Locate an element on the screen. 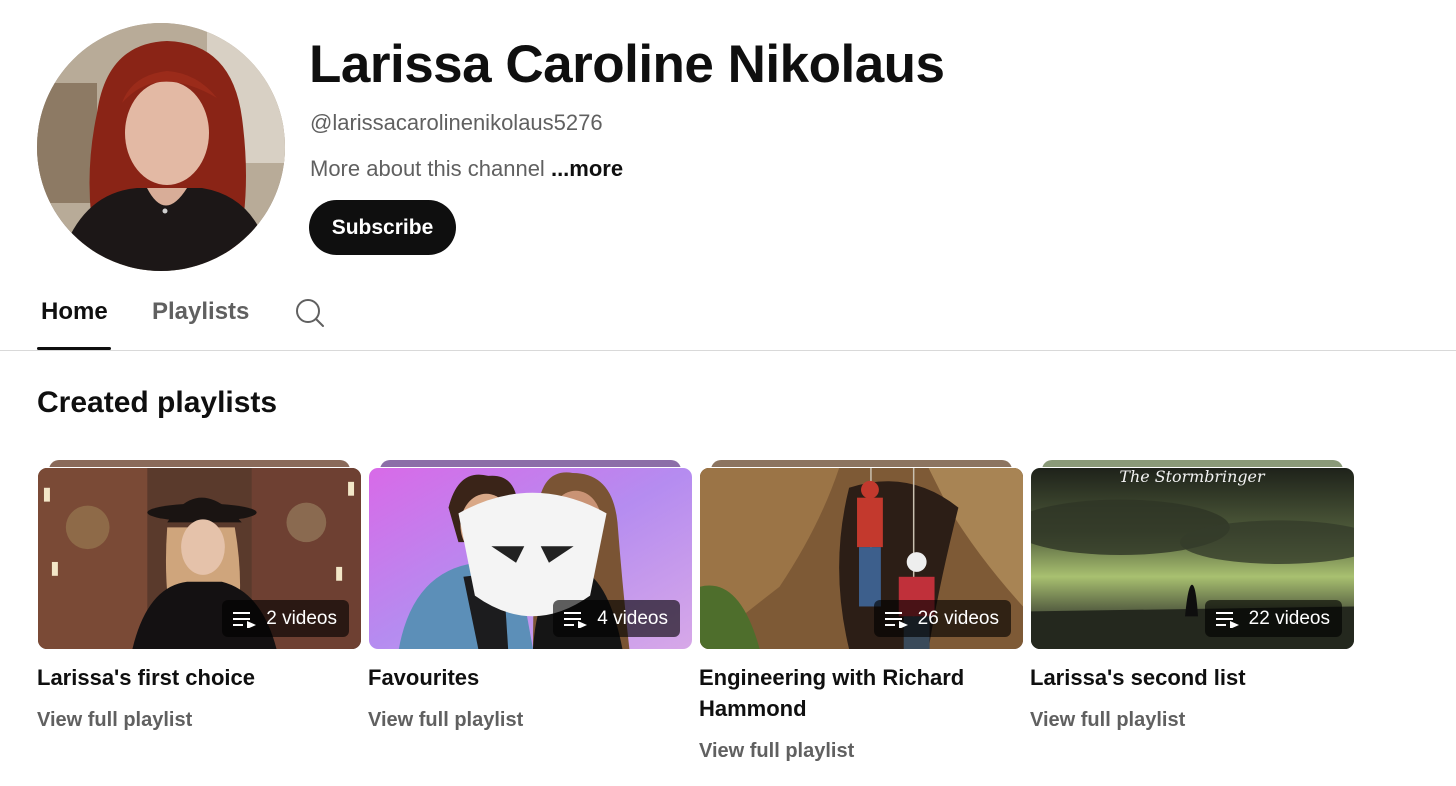 This screenshot has width=1456, height=786. playlist-thumbnail: 4 videos is located at coordinates (530, 558).